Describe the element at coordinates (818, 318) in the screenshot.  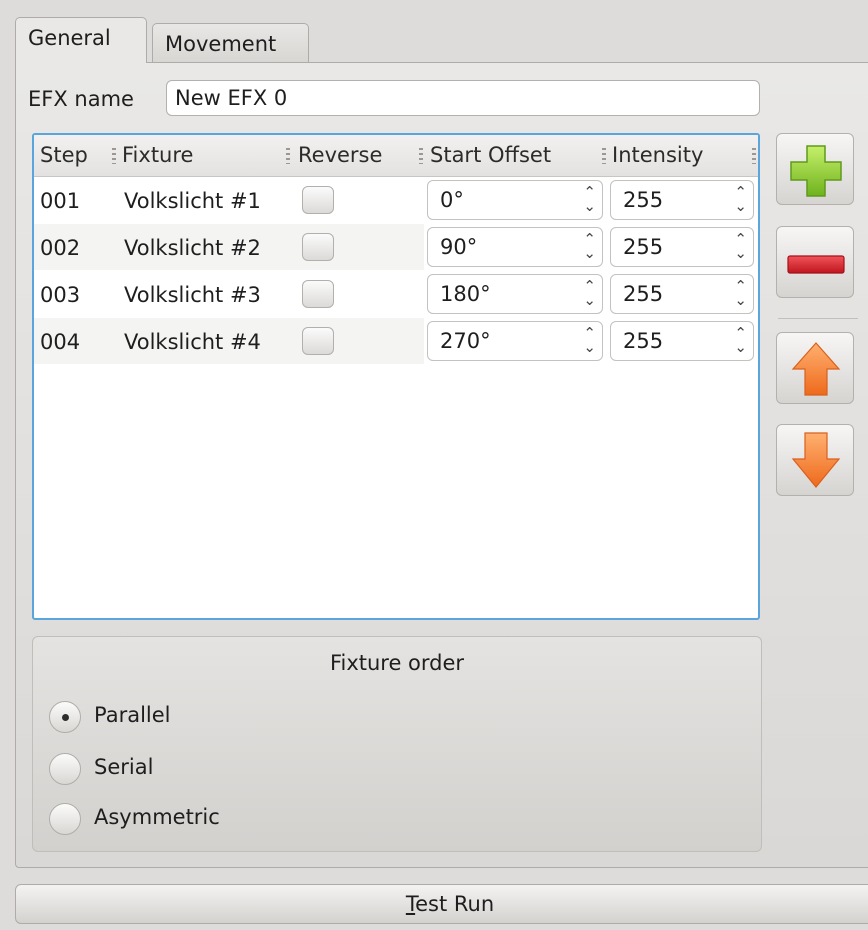
I see `separator` at that location.